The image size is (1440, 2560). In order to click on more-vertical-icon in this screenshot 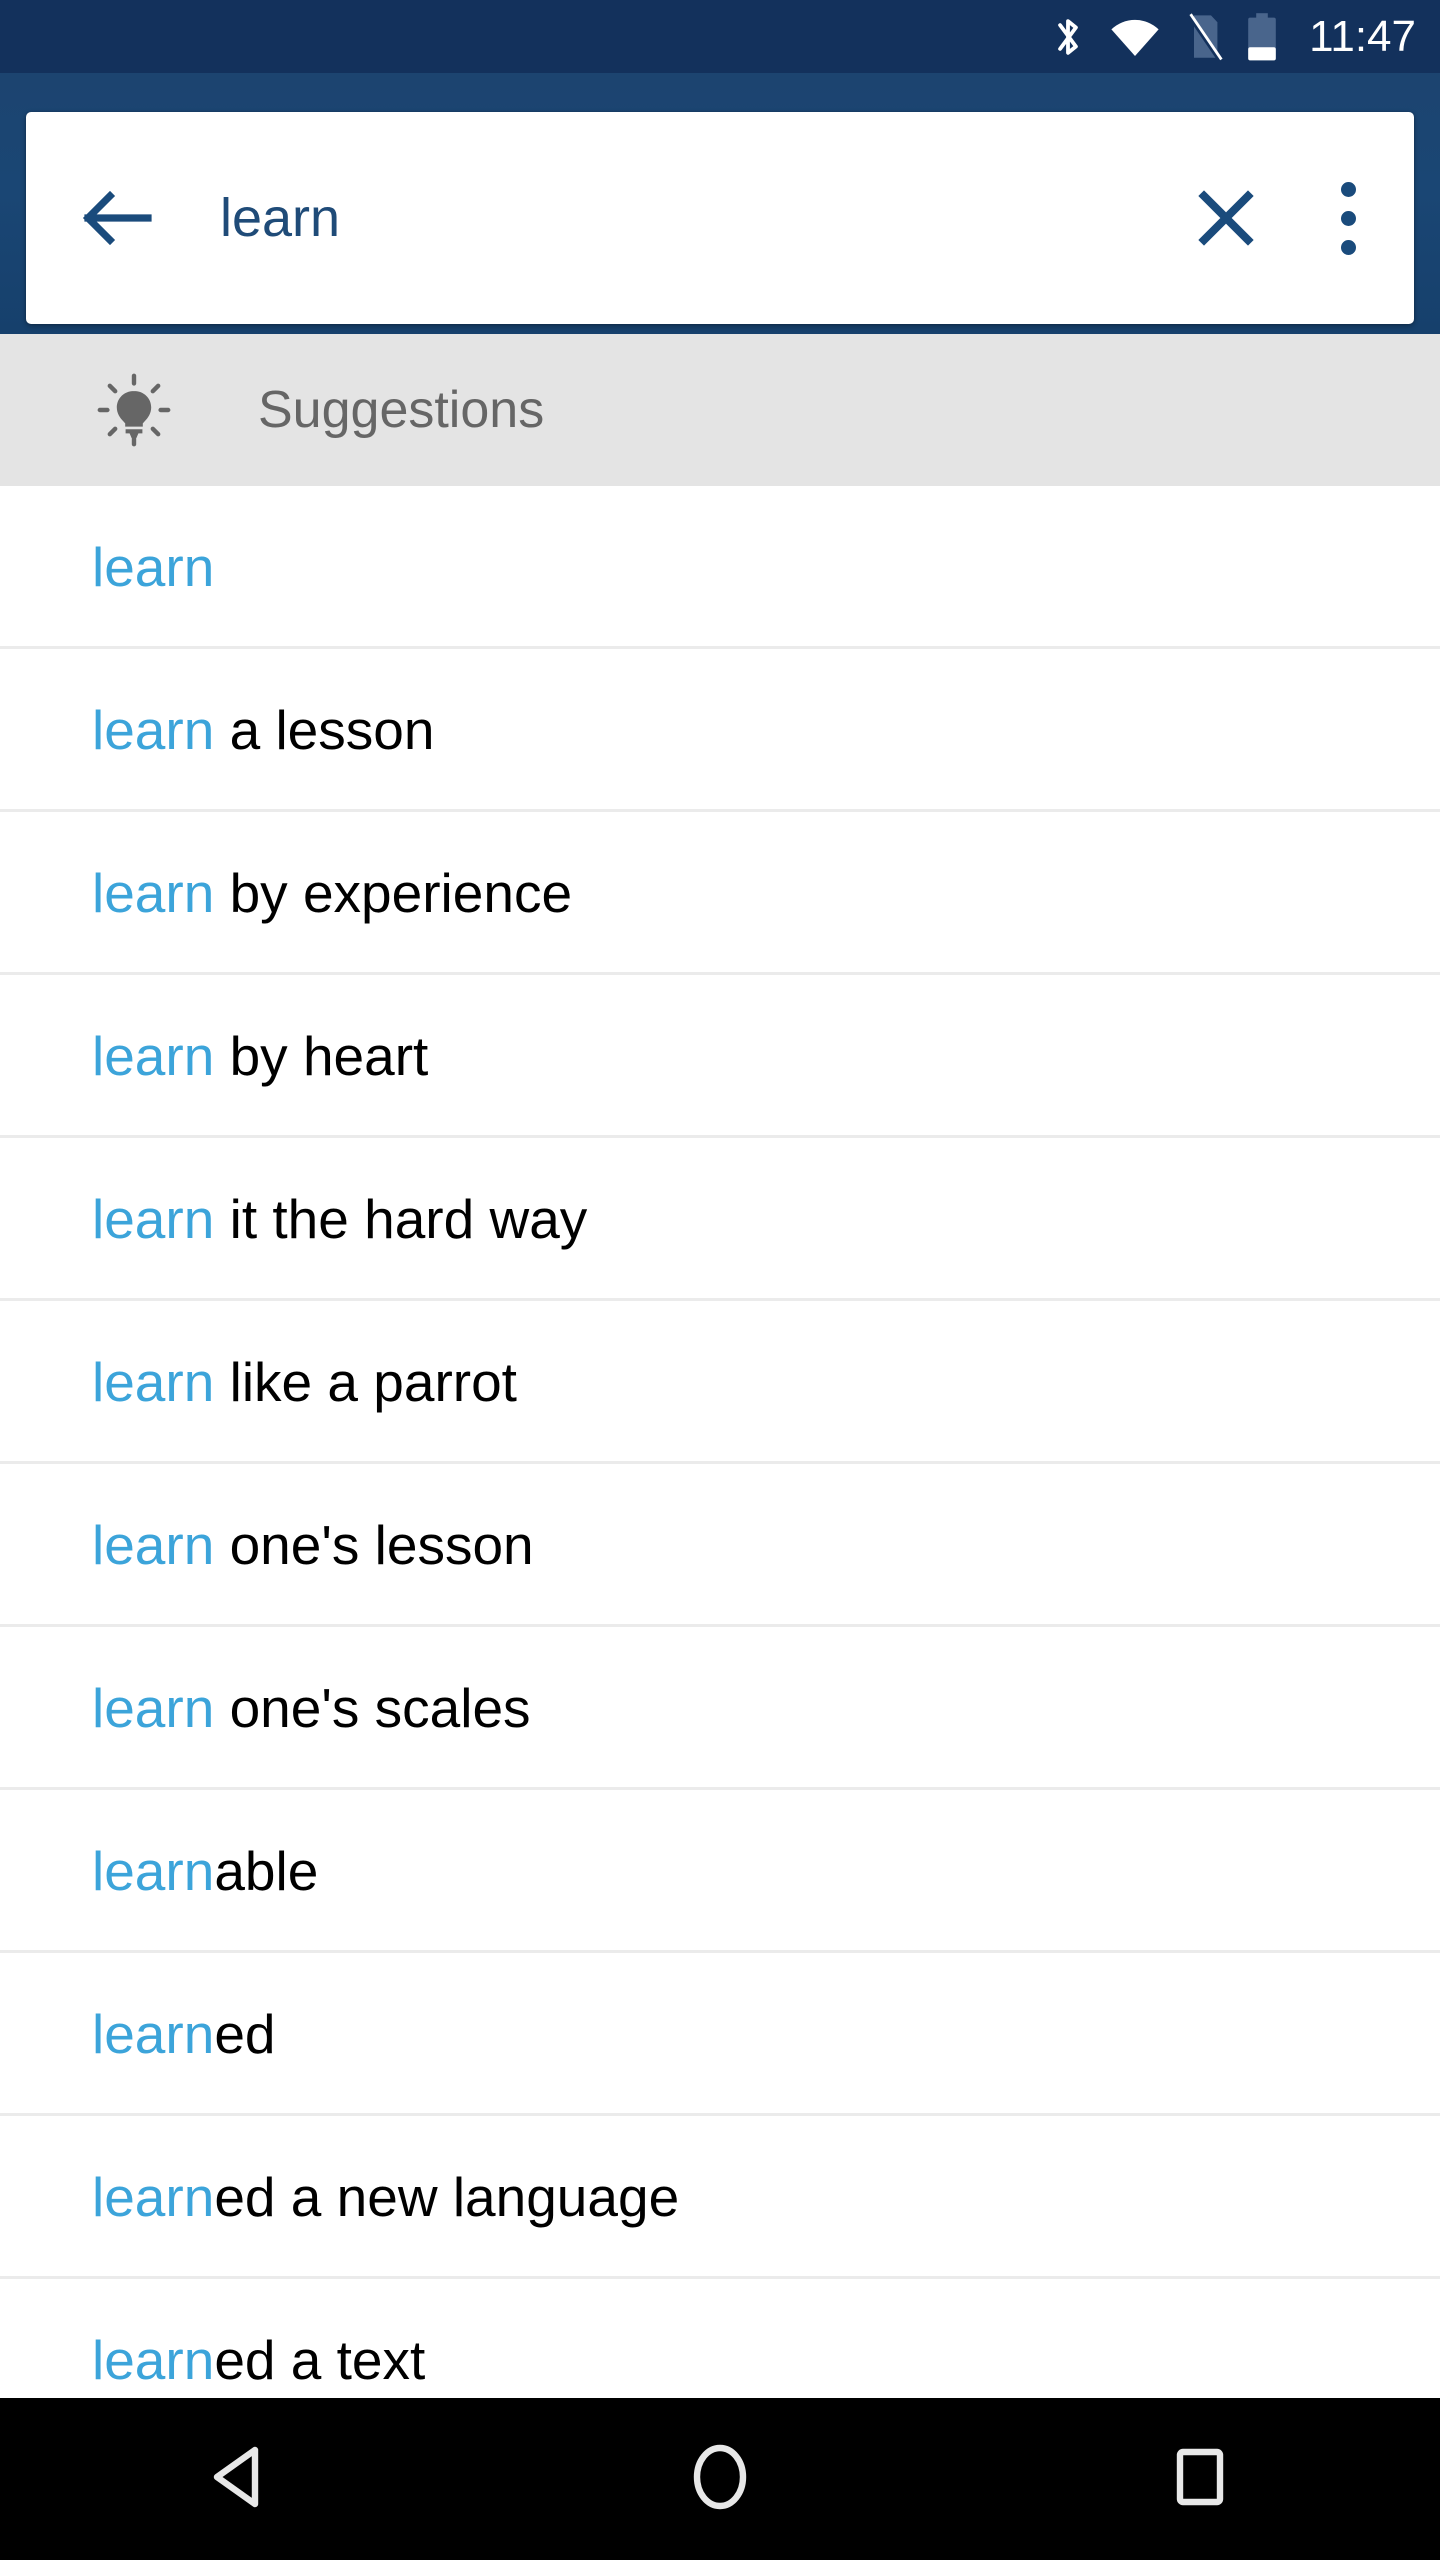, I will do `click(1348, 218)`.